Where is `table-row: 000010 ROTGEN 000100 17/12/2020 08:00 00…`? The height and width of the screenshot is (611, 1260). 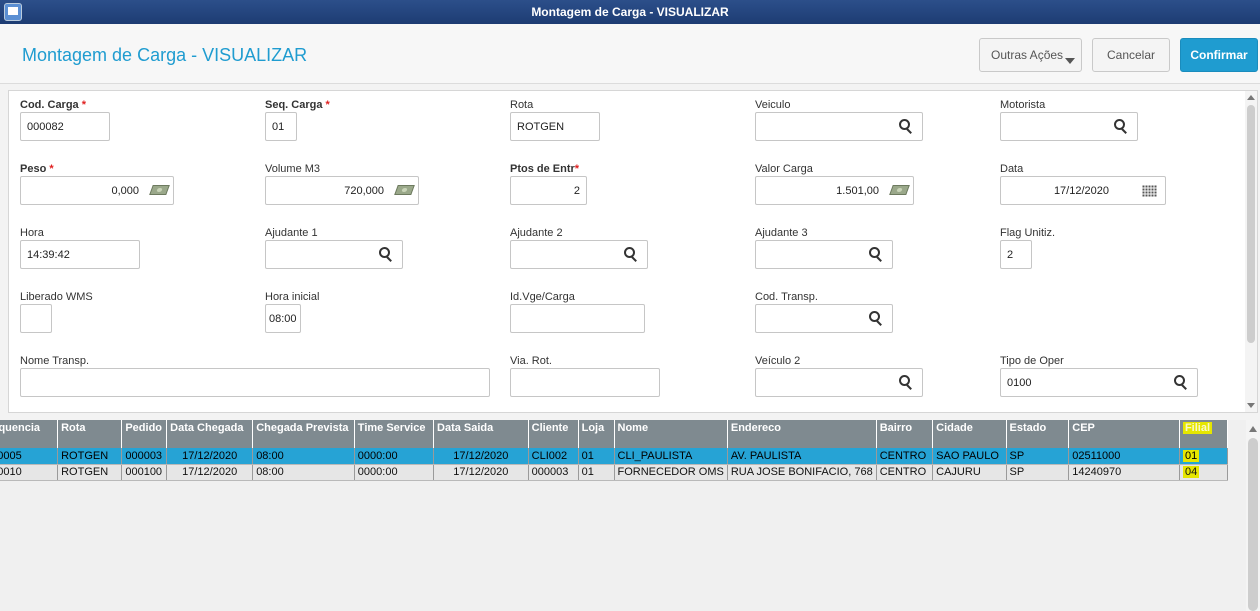
table-row: 000010 ROTGEN 000100 17/12/2020 08:00 00… is located at coordinates (614, 472).